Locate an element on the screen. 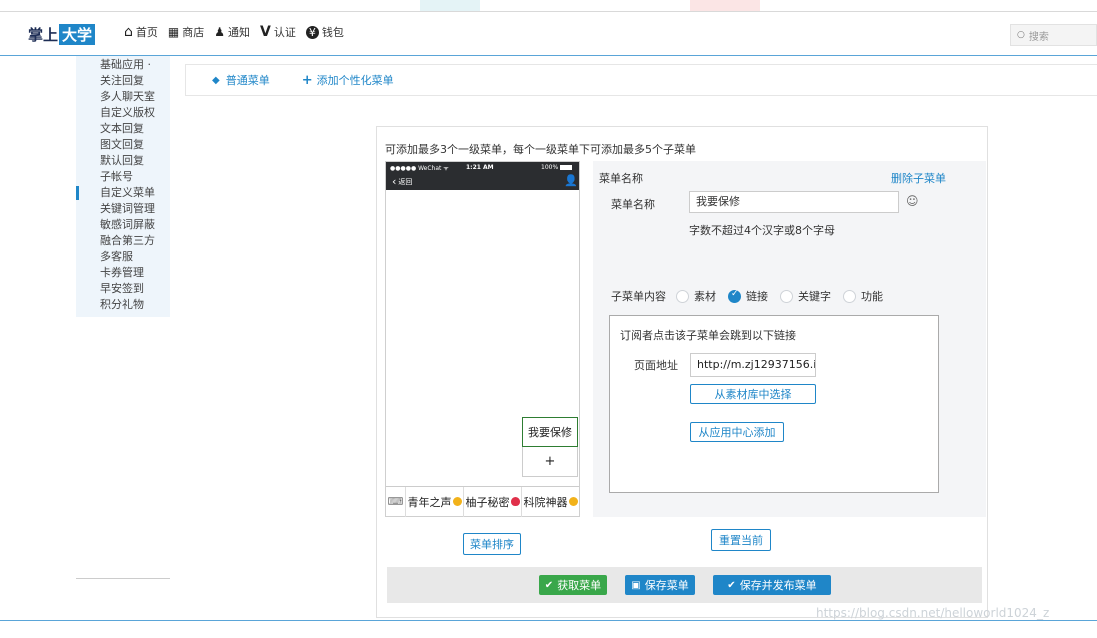 This screenshot has width=1097, height=638. button-label: 保存菜单 is located at coordinates (666, 585).